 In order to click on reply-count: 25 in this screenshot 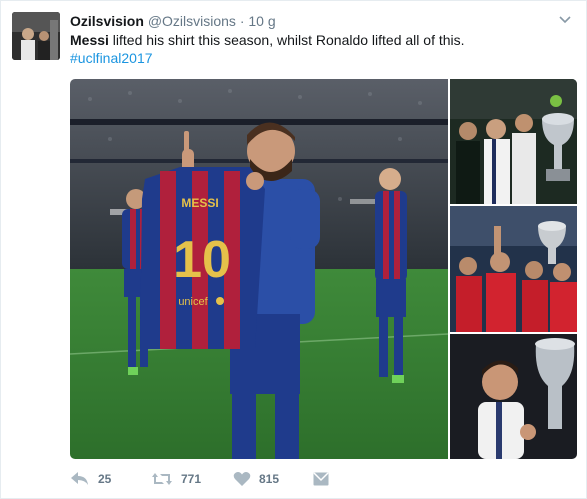, I will do `click(105, 479)`.